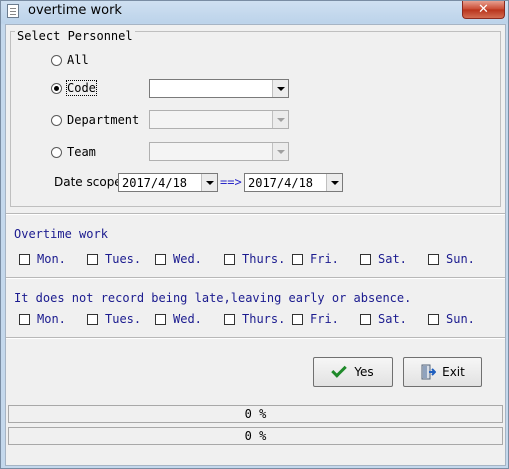  Describe the element at coordinates (81, 152) in the screenshot. I see `radio-team-label: Team` at that location.